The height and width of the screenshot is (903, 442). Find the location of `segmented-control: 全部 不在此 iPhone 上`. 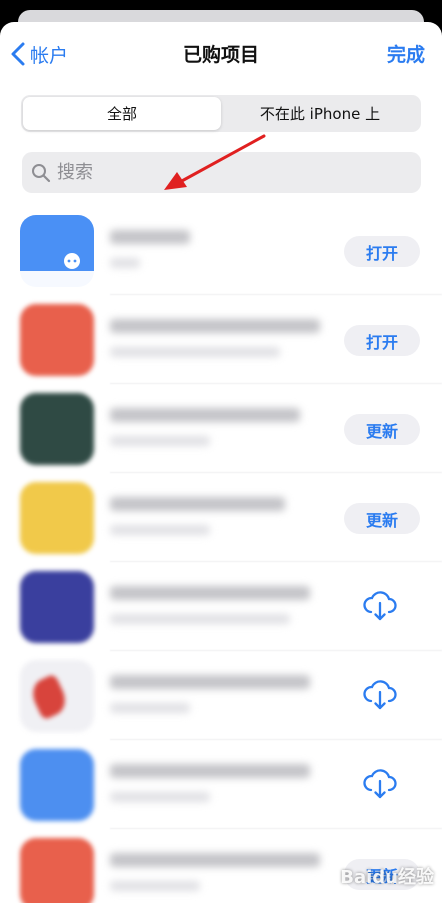

segmented-control: 全部 不在此 iPhone 上 is located at coordinates (221, 113).